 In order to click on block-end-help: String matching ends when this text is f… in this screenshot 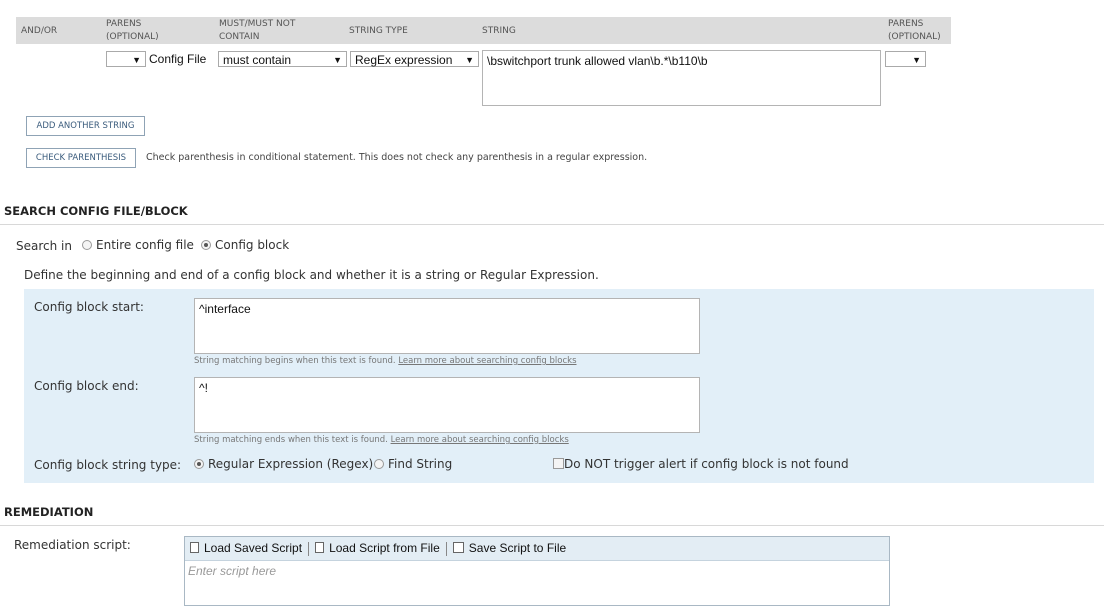, I will do `click(381, 440)`.